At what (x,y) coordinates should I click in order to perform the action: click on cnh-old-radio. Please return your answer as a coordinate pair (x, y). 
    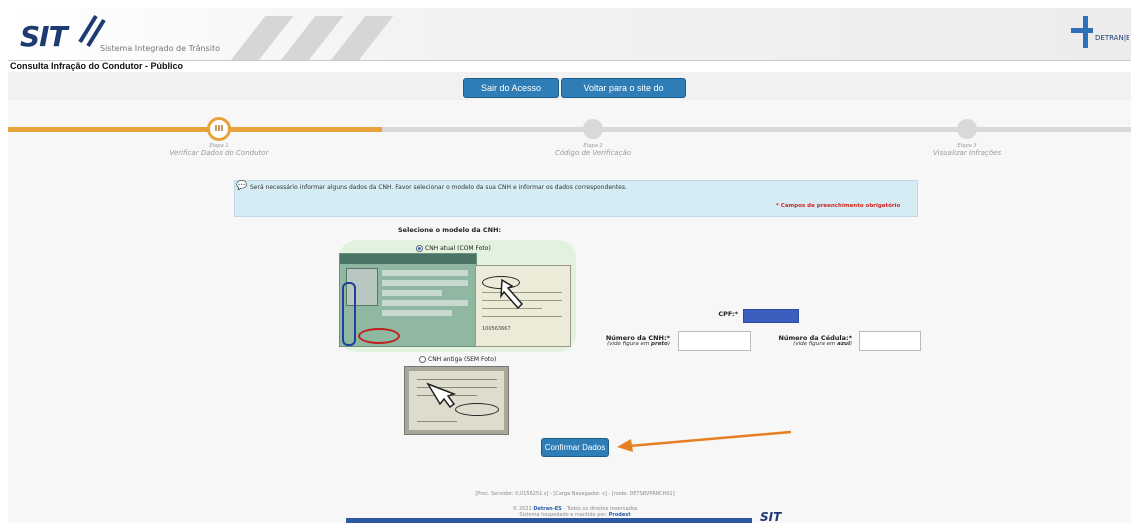
    Looking at the image, I should click on (422, 359).